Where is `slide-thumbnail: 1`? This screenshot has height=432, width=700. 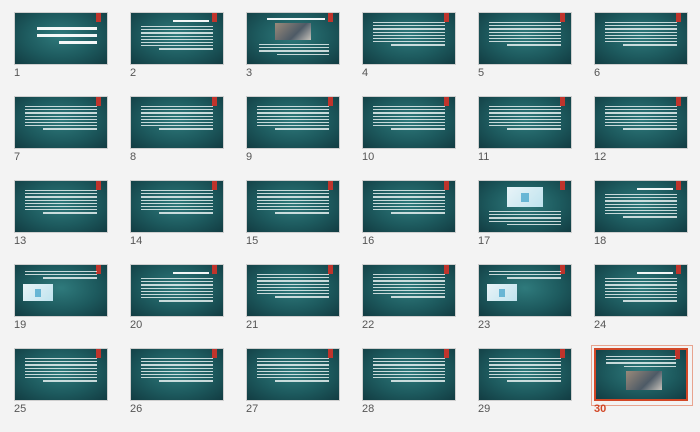 slide-thumbnail: 1 is located at coordinates (54, 52).